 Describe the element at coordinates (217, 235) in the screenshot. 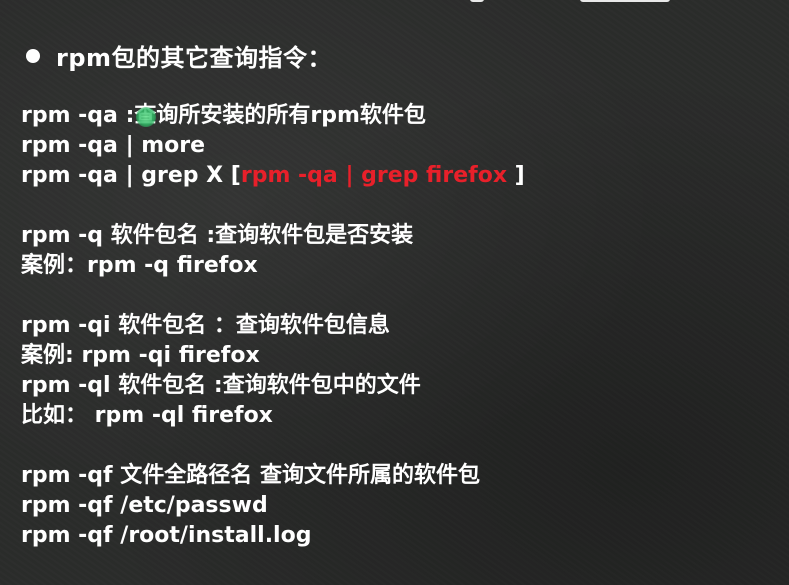

I see `line-rpm-q: rpm -q 软件包名 :查询软件包是否安装` at that location.